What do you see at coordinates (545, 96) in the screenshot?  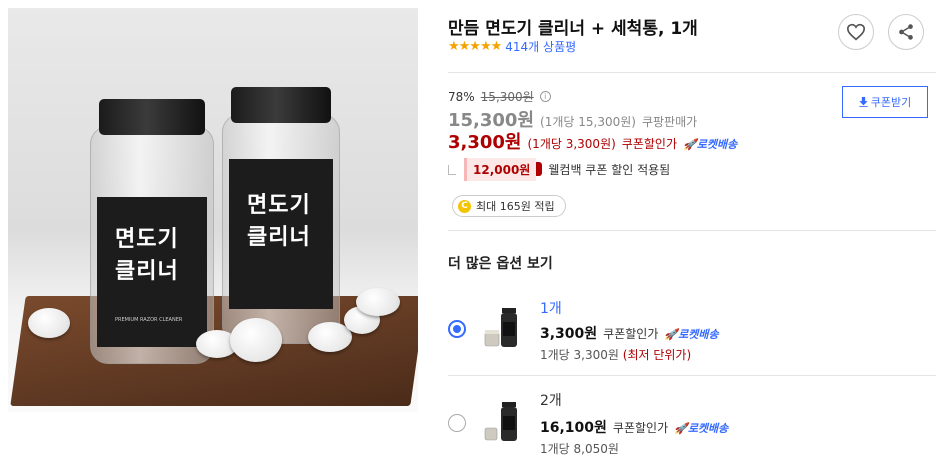 I see `info-icon: i` at bounding box center [545, 96].